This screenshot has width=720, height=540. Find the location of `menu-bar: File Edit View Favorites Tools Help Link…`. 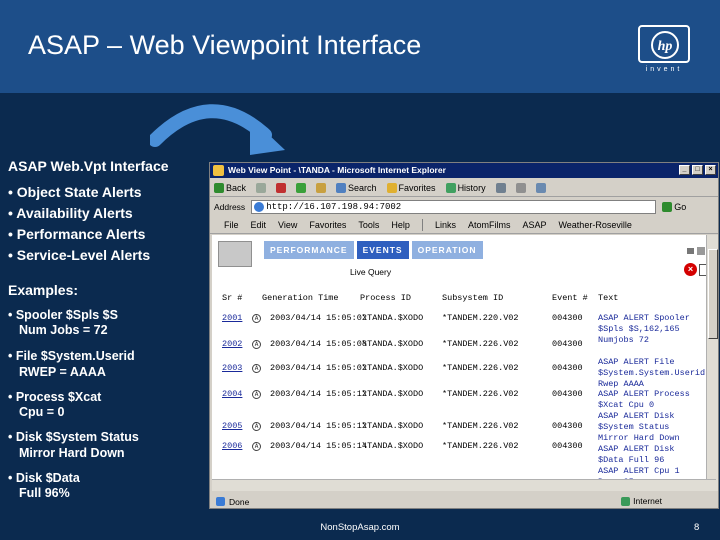

menu-bar: File Edit View Favorites Tools Help Link… is located at coordinates (464, 225).